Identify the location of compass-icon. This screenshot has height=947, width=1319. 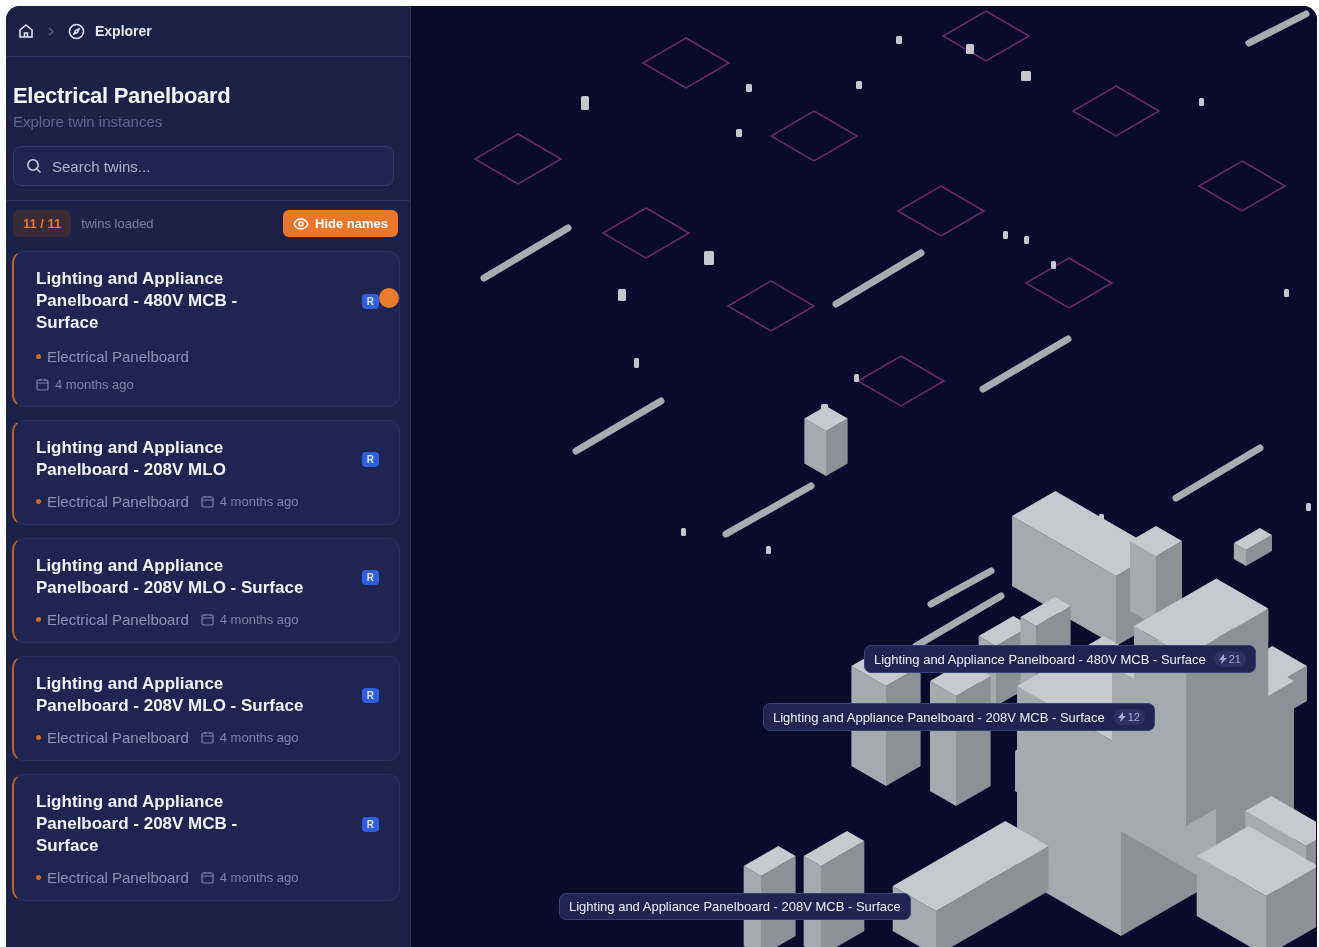
(76, 31).